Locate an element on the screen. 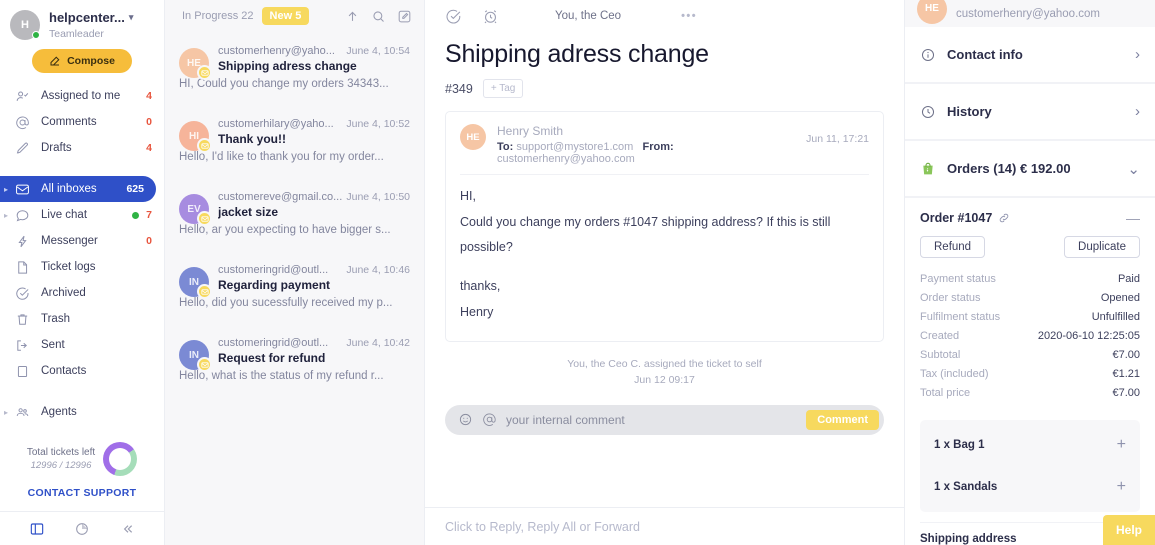 The height and width of the screenshot is (545, 1155). quick-nav-group: Assigned to me 4 Comments 0 Drafts 4 is located at coordinates (82, 121).